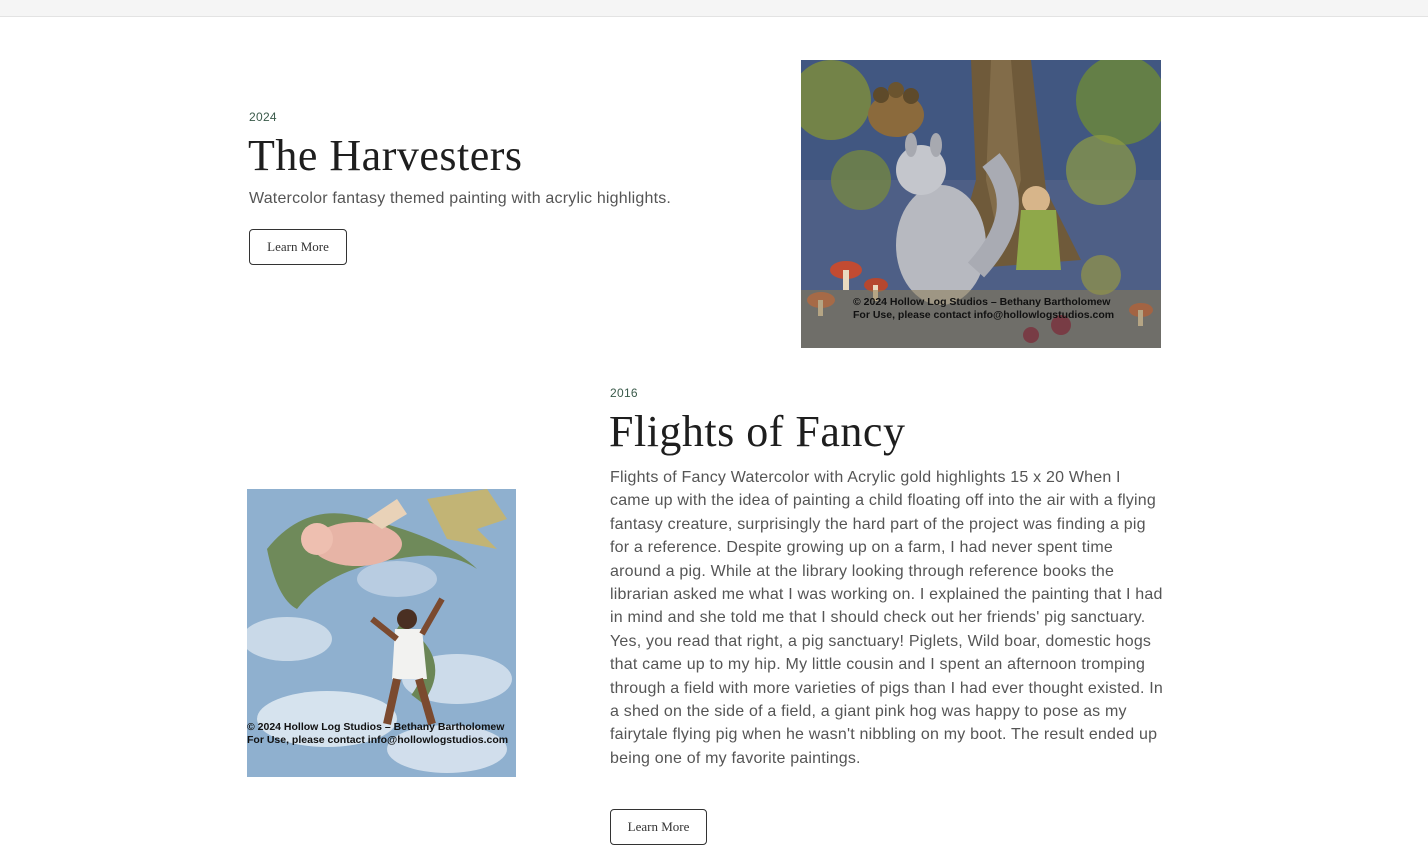 The height and width of the screenshot is (858, 1428). Describe the element at coordinates (757, 431) in the screenshot. I see `entry-title: Flights of Fancy` at that location.